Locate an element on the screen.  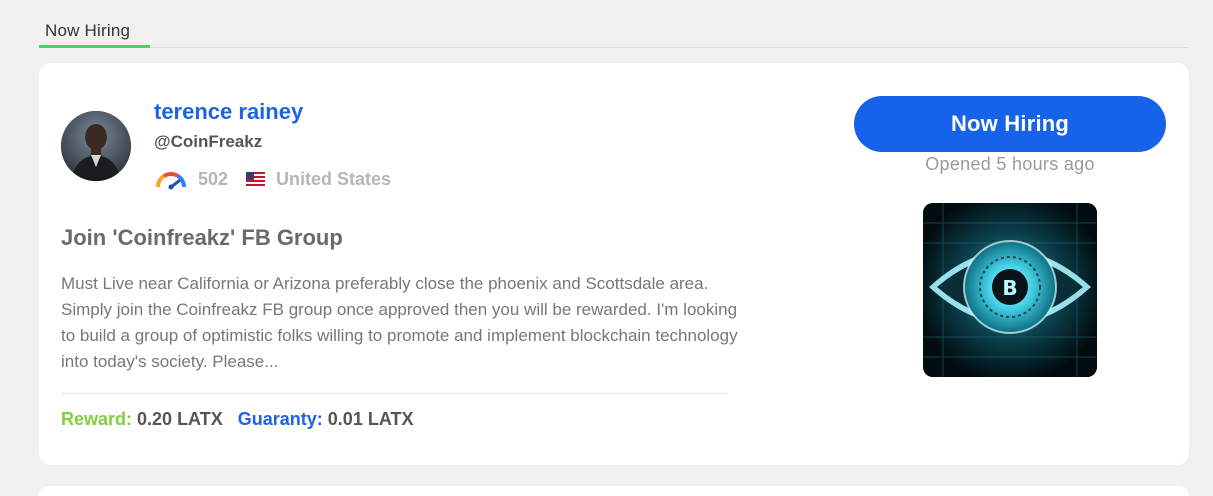
job-title: Join 'Coinfreakz' FB Group is located at coordinates (202, 238).